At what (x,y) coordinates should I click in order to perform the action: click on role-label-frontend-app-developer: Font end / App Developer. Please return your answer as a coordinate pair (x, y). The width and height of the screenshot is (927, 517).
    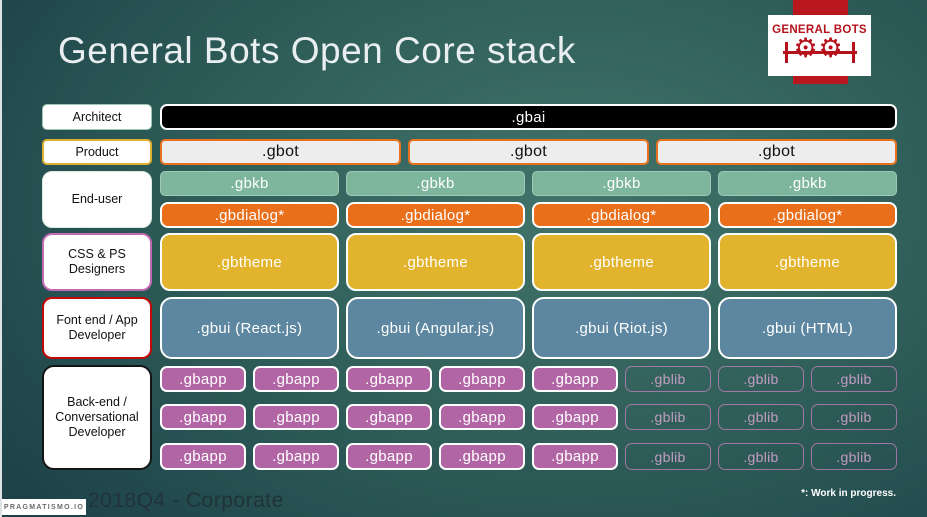
    Looking at the image, I should click on (97, 328).